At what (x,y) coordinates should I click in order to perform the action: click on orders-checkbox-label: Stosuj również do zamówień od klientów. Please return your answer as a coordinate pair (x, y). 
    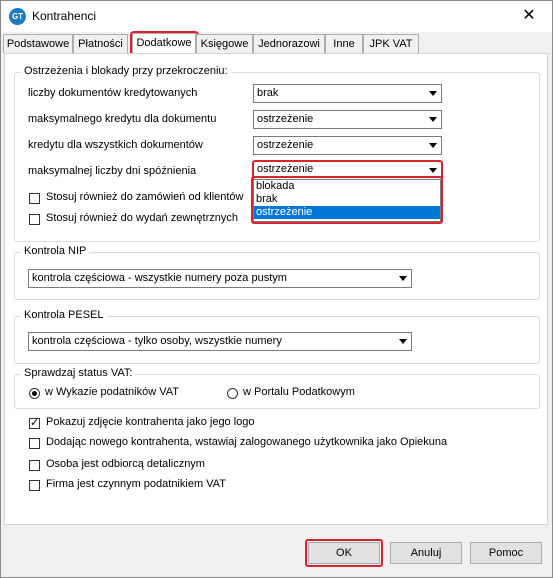
    Looking at the image, I should click on (145, 197).